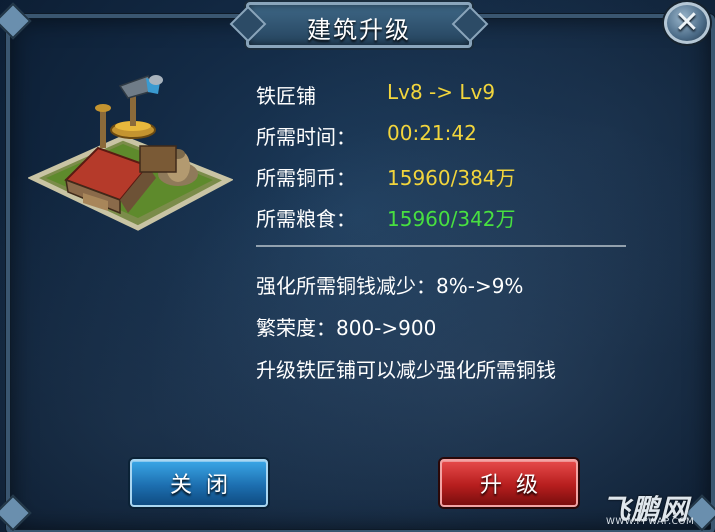  Describe the element at coordinates (306, 178) in the screenshot. I see `copper-label: 所需铜币：` at that location.